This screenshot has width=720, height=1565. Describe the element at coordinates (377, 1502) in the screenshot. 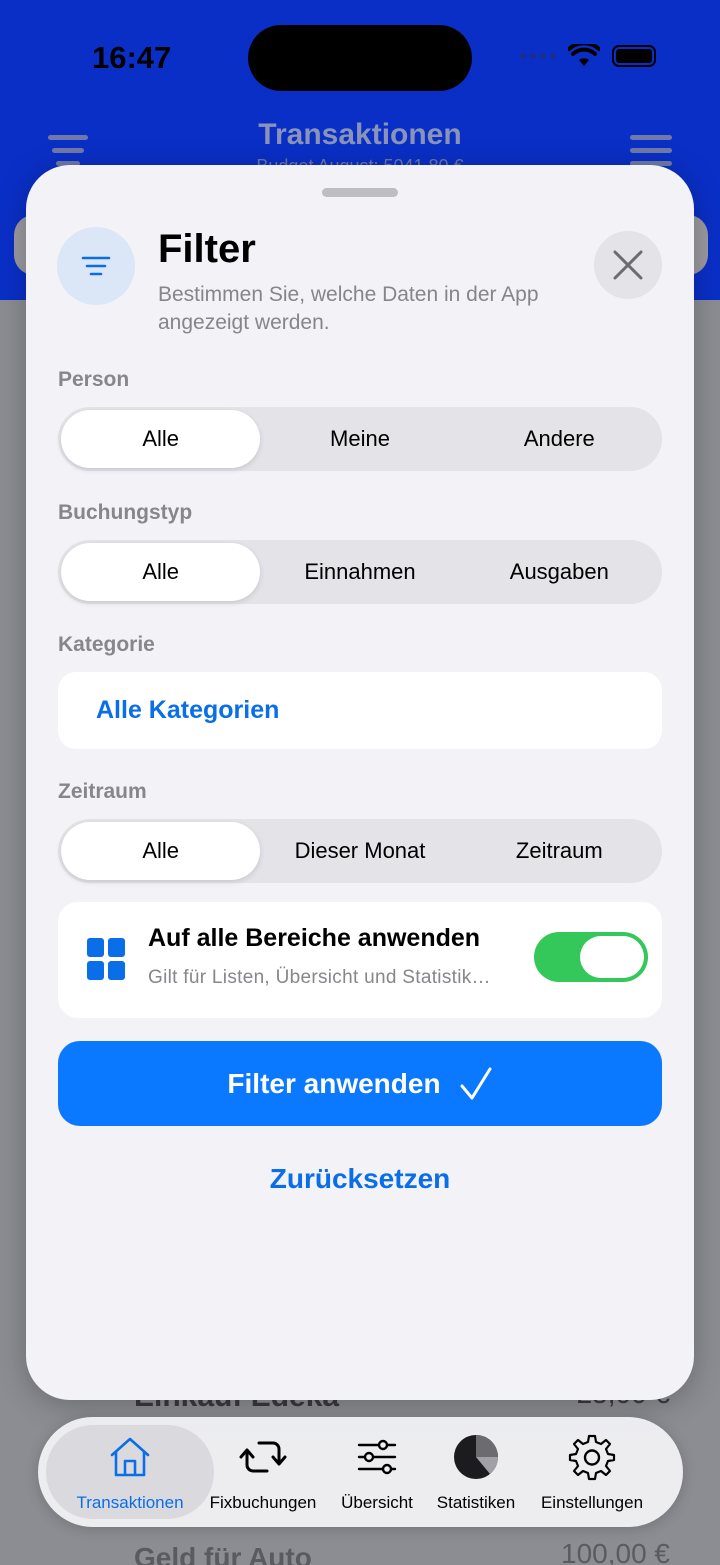

I see `tab-label: Übersicht` at that location.